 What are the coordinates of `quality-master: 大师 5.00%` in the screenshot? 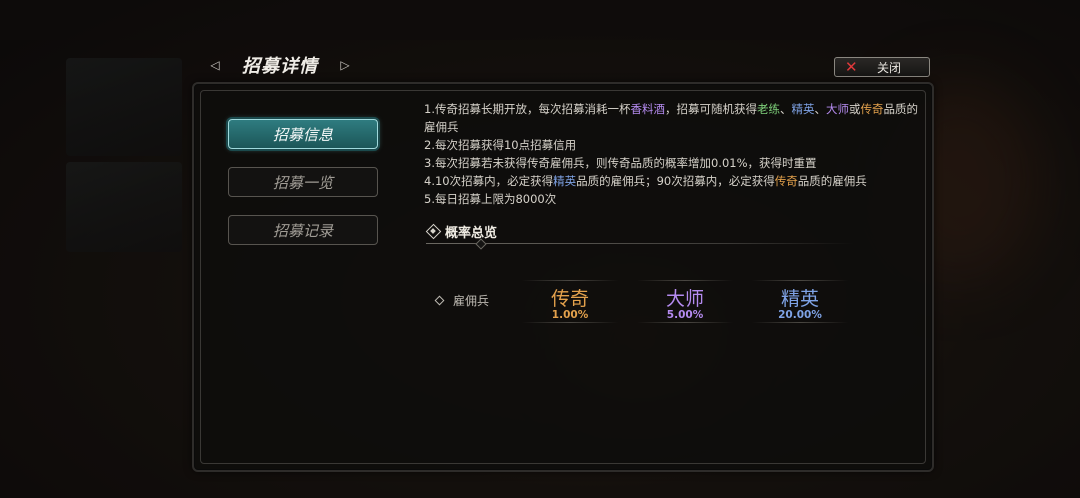 It's located at (685, 302).